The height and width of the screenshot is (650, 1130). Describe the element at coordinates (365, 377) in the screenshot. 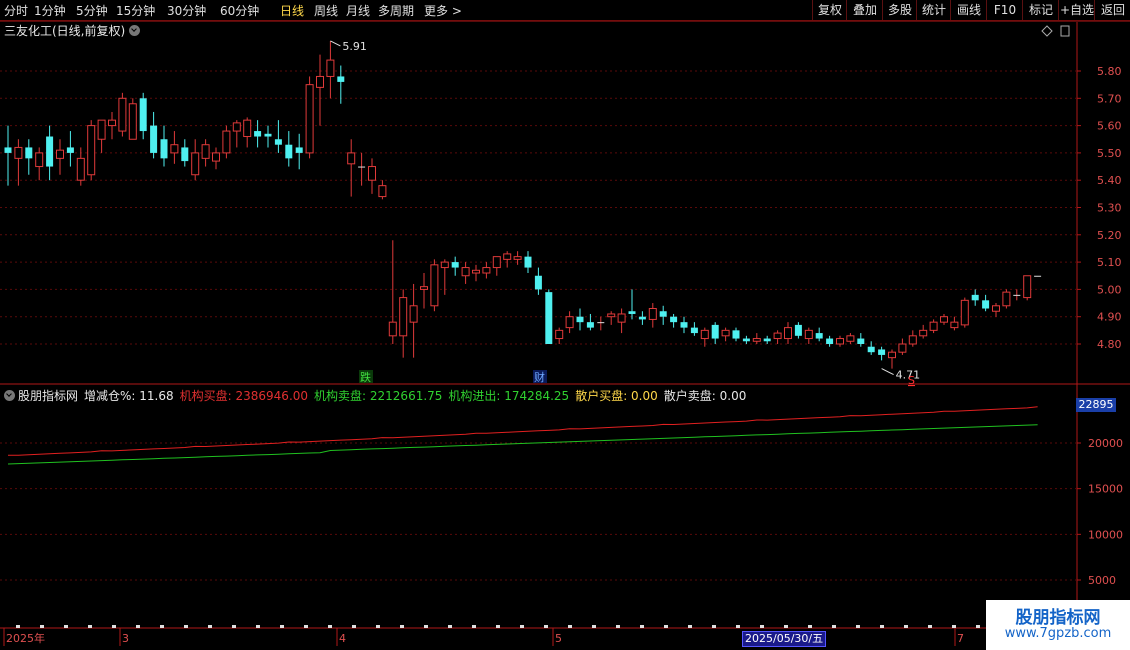

I see `marker-die: 跌` at that location.